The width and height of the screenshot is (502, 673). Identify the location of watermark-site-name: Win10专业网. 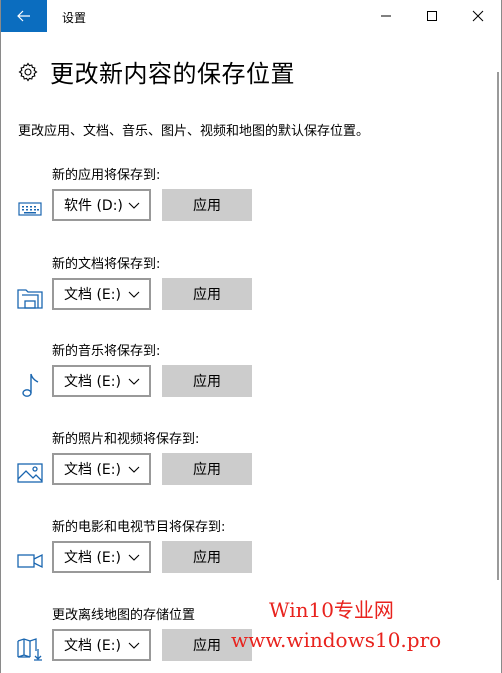
(331, 610).